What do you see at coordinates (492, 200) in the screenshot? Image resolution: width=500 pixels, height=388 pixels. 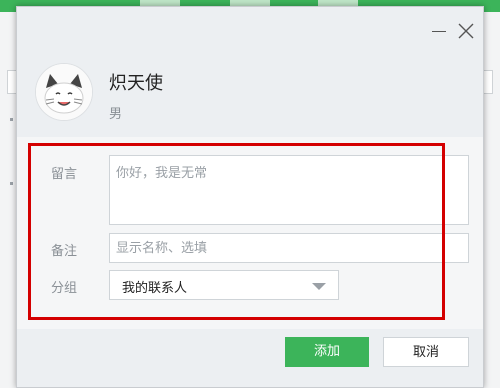 I see `background-right-panel` at bounding box center [492, 200].